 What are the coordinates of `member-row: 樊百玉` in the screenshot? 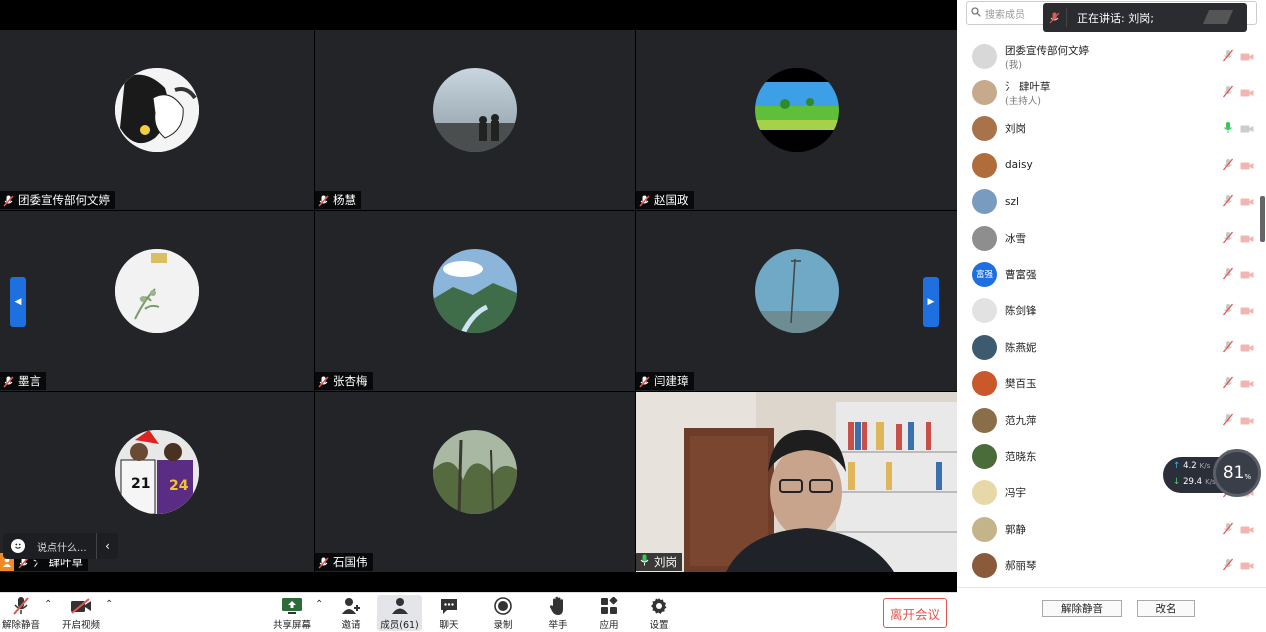 It's located at (1107, 384).